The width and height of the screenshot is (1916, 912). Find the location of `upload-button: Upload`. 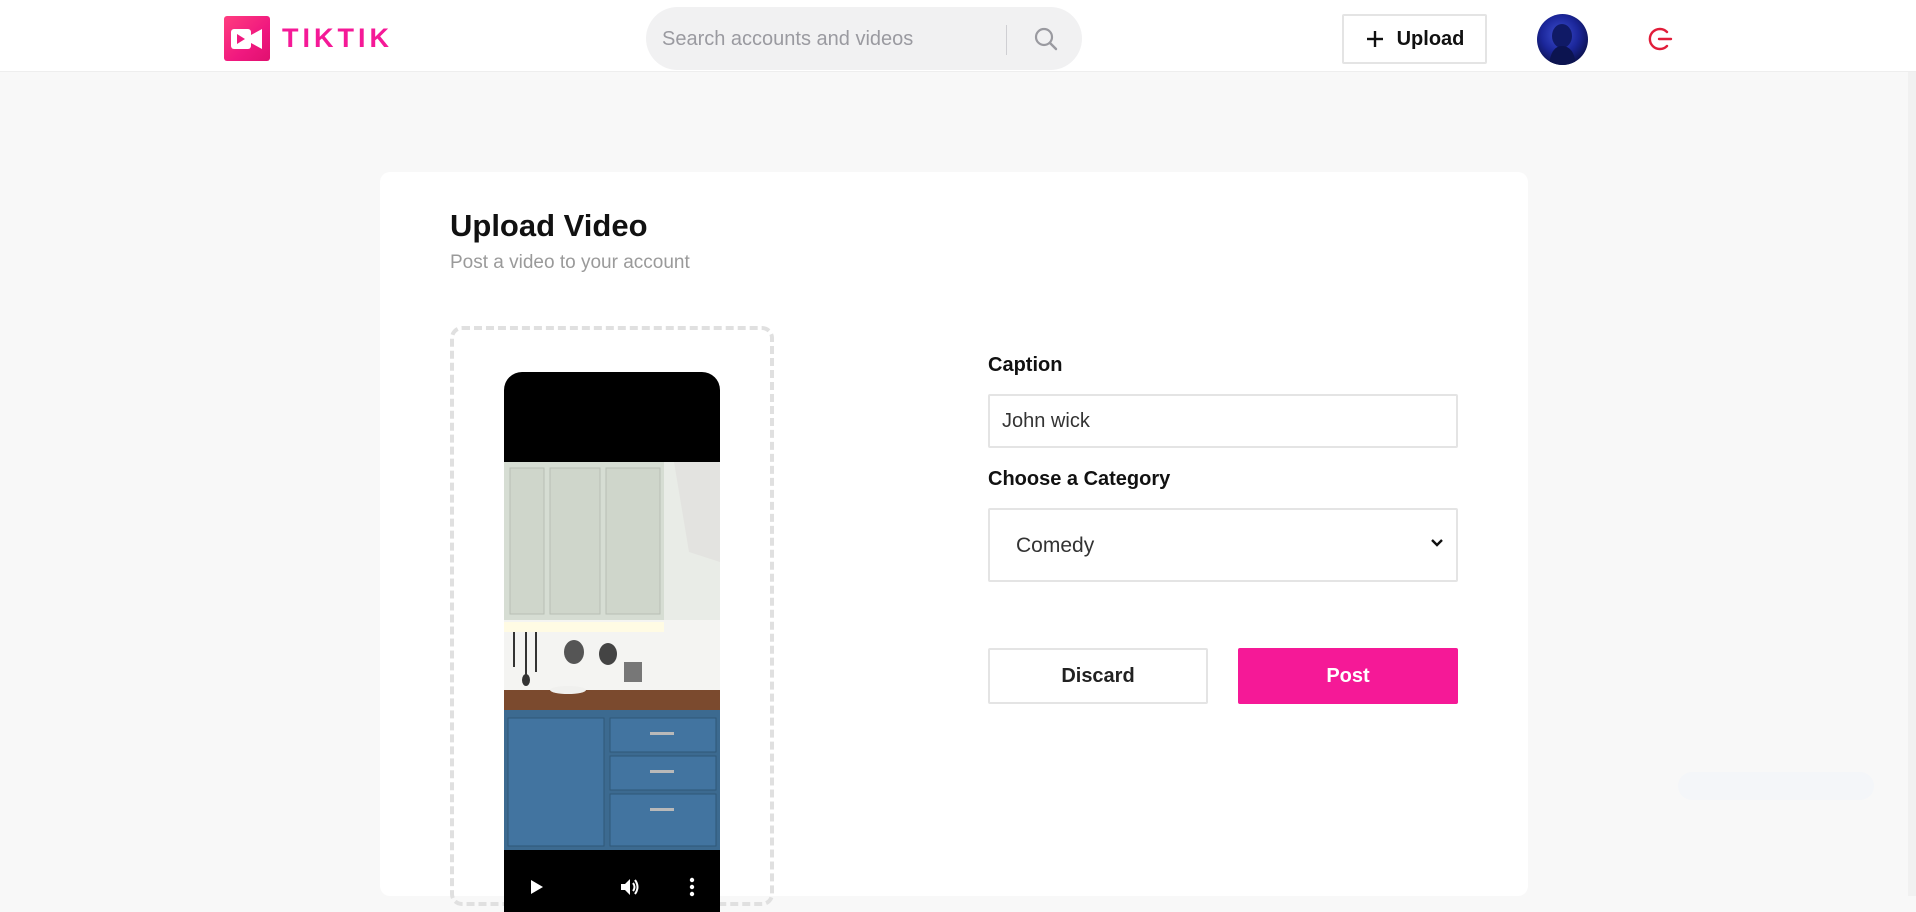

upload-button: Upload is located at coordinates (1414, 39).